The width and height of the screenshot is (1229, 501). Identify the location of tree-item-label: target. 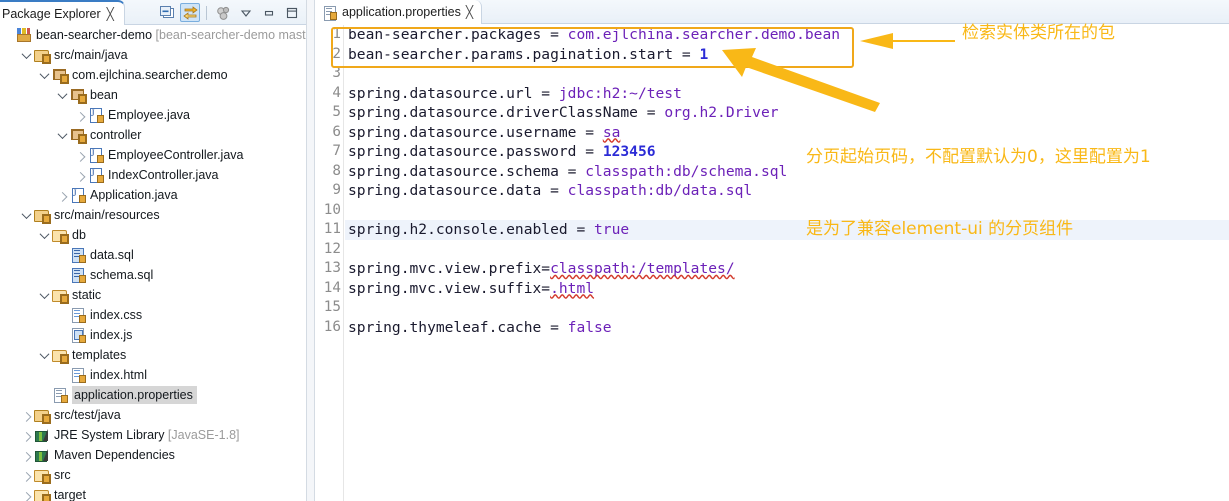
(70, 494).